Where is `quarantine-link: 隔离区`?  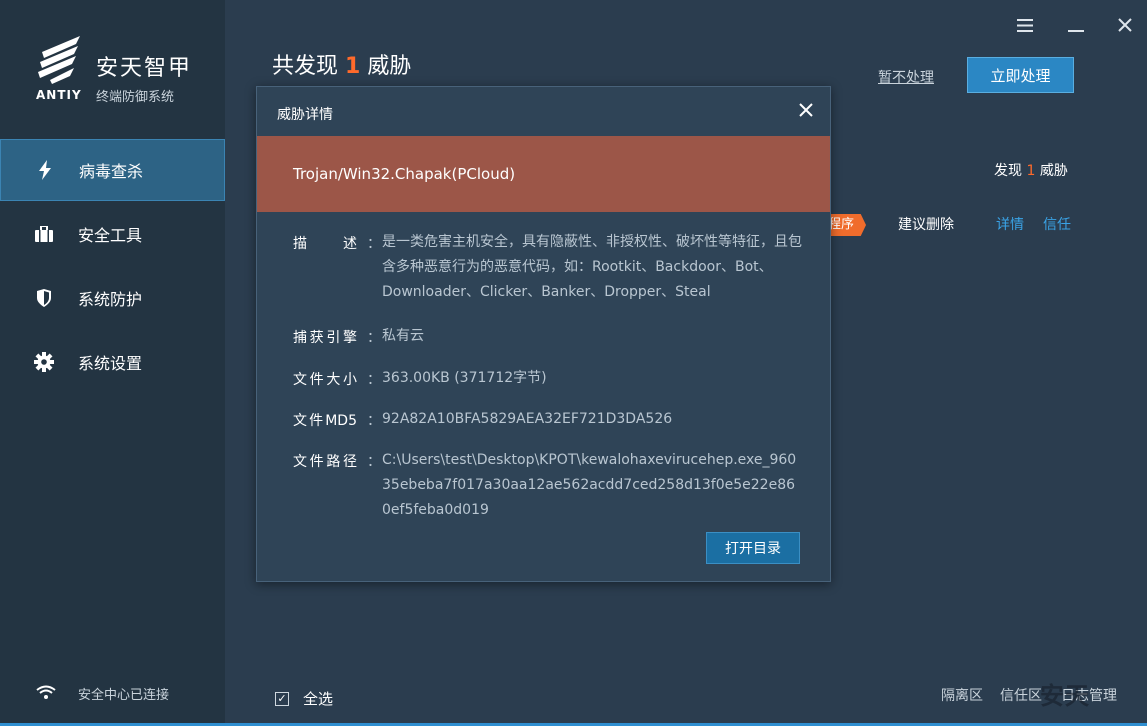 quarantine-link: 隔离区 is located at coordinates (962, 695).